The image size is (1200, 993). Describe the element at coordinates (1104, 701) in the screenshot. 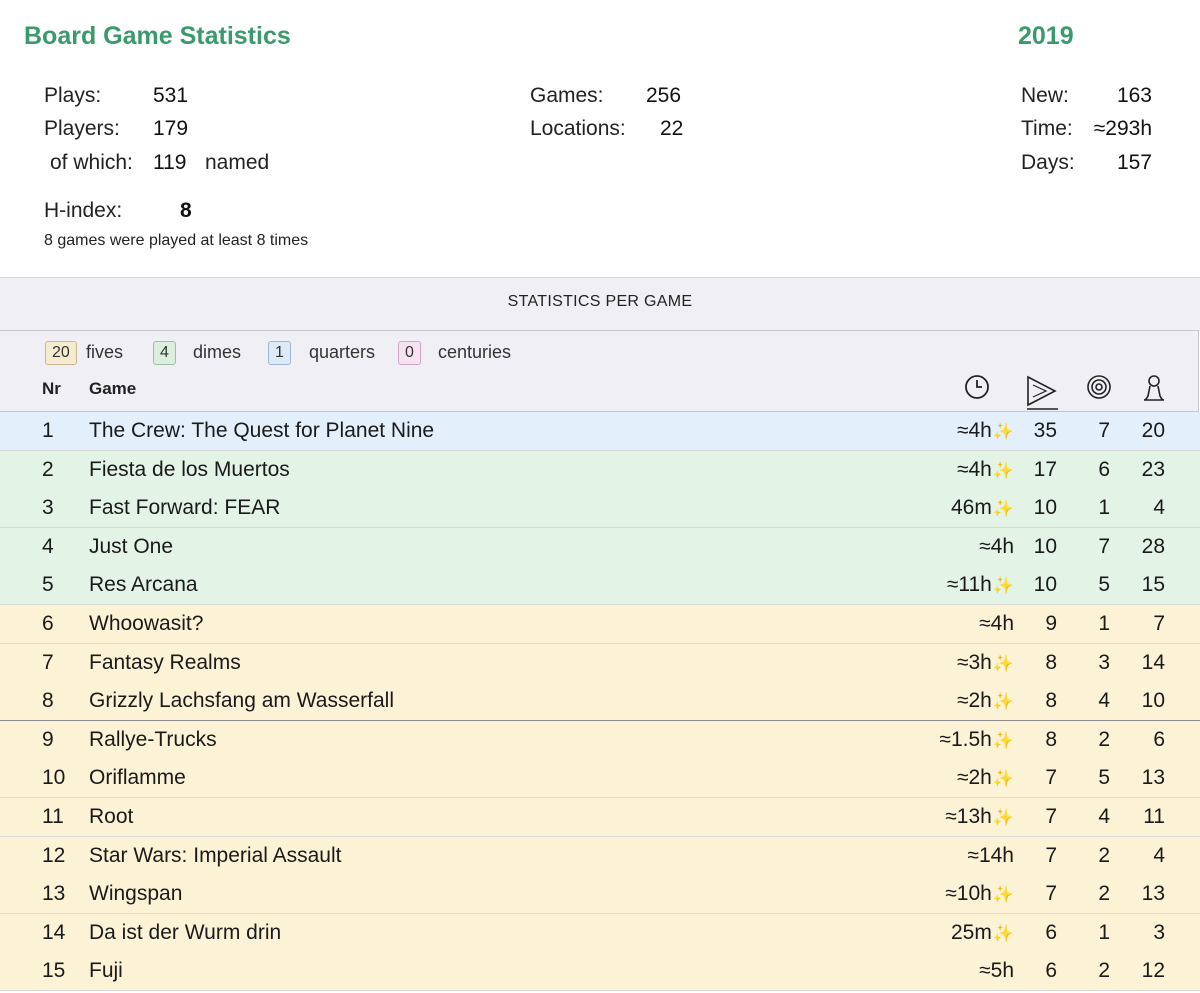

I see `wins-count: 4` at that location.